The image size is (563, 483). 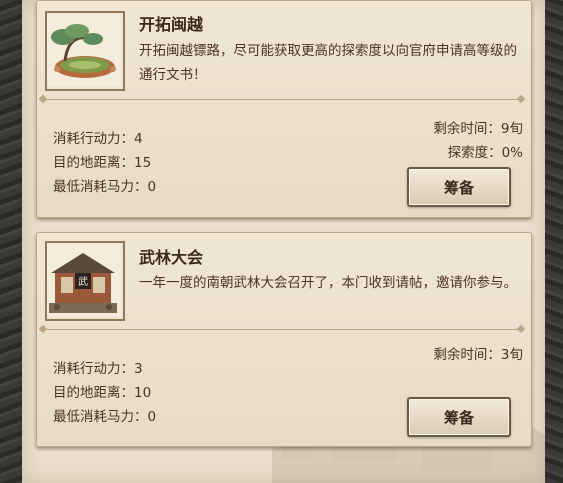 I want to click on remaining-time: 剩余时间：3旬, so click(x=478, y=355).